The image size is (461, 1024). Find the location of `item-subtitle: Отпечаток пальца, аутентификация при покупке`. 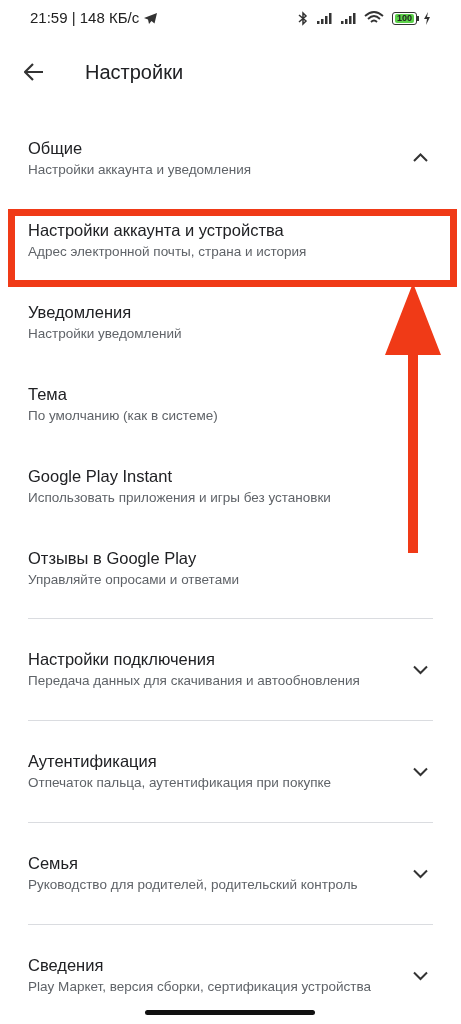

item-subtitle: Отпечаток пальца, аутентификация при покупке is located at coordinates (180, 783).